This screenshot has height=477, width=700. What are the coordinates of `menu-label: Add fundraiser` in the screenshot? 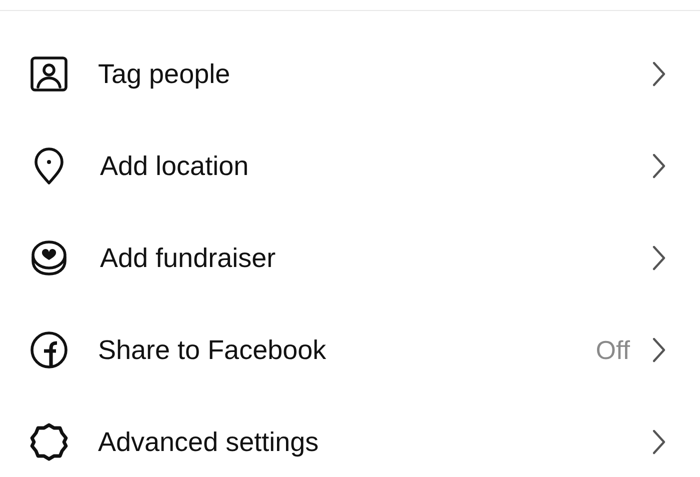 It's located at (188, 258).